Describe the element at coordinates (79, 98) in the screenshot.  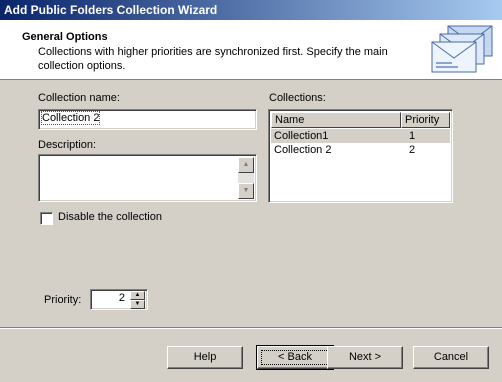
I see `collection-name-label: Collection name:` at that location.